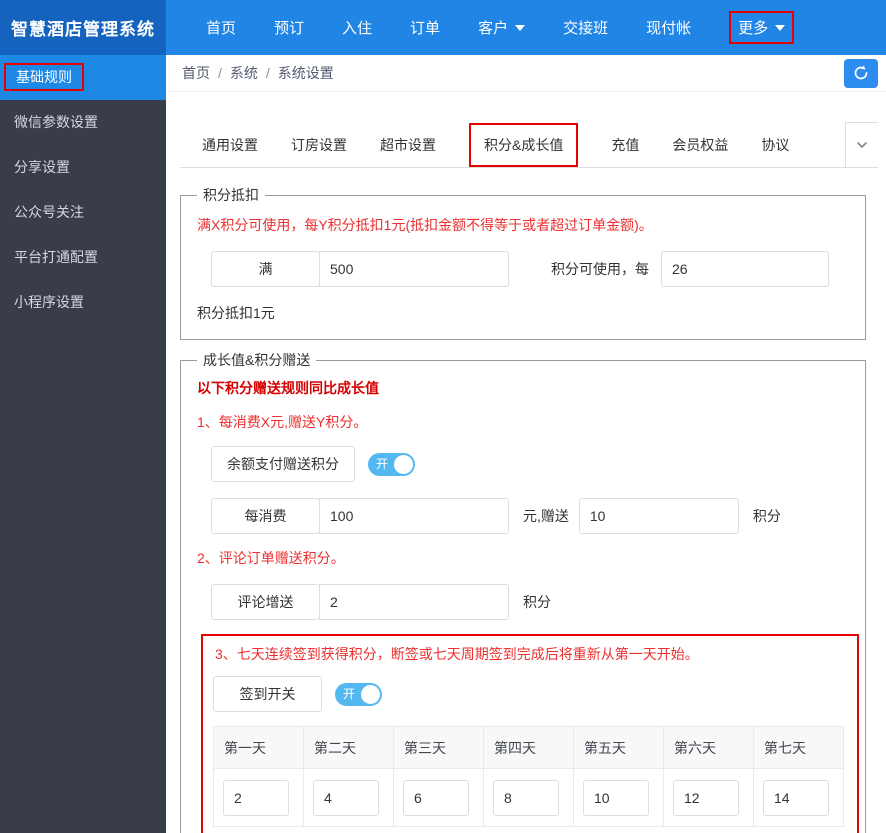  I want to click on points-deduction-row: 满 积分可使用，每, so click(531, 269).